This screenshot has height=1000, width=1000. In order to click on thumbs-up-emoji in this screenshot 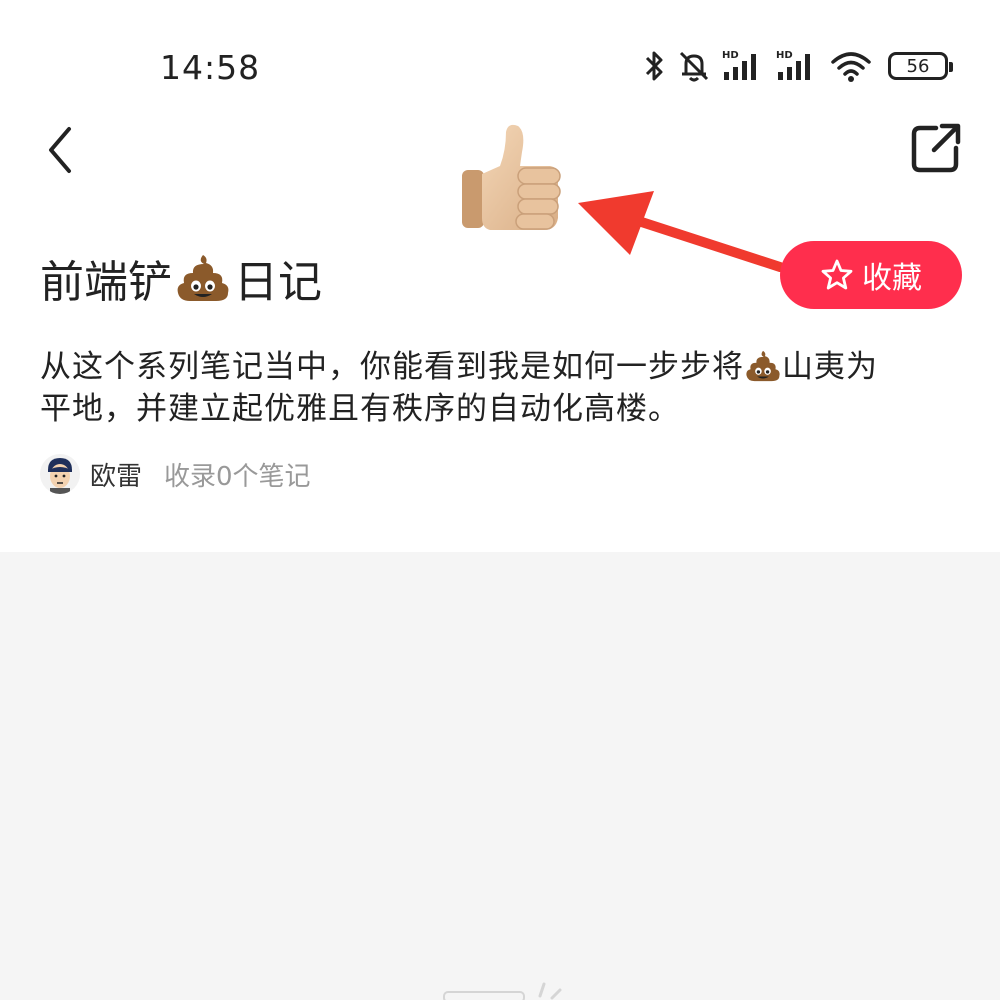, I will do `click(511, 177)`.